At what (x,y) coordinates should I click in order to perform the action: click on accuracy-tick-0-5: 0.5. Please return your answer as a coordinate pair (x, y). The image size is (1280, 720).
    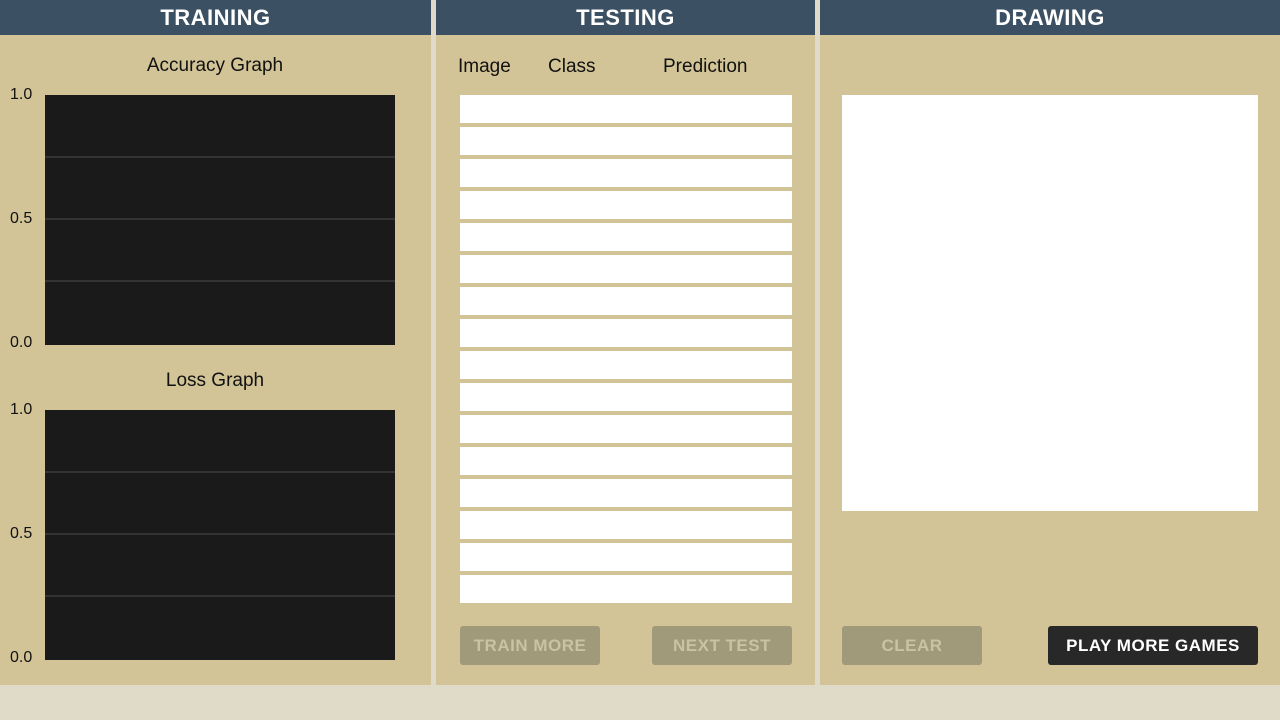
    Looking at the image, I should click on (21, 218).